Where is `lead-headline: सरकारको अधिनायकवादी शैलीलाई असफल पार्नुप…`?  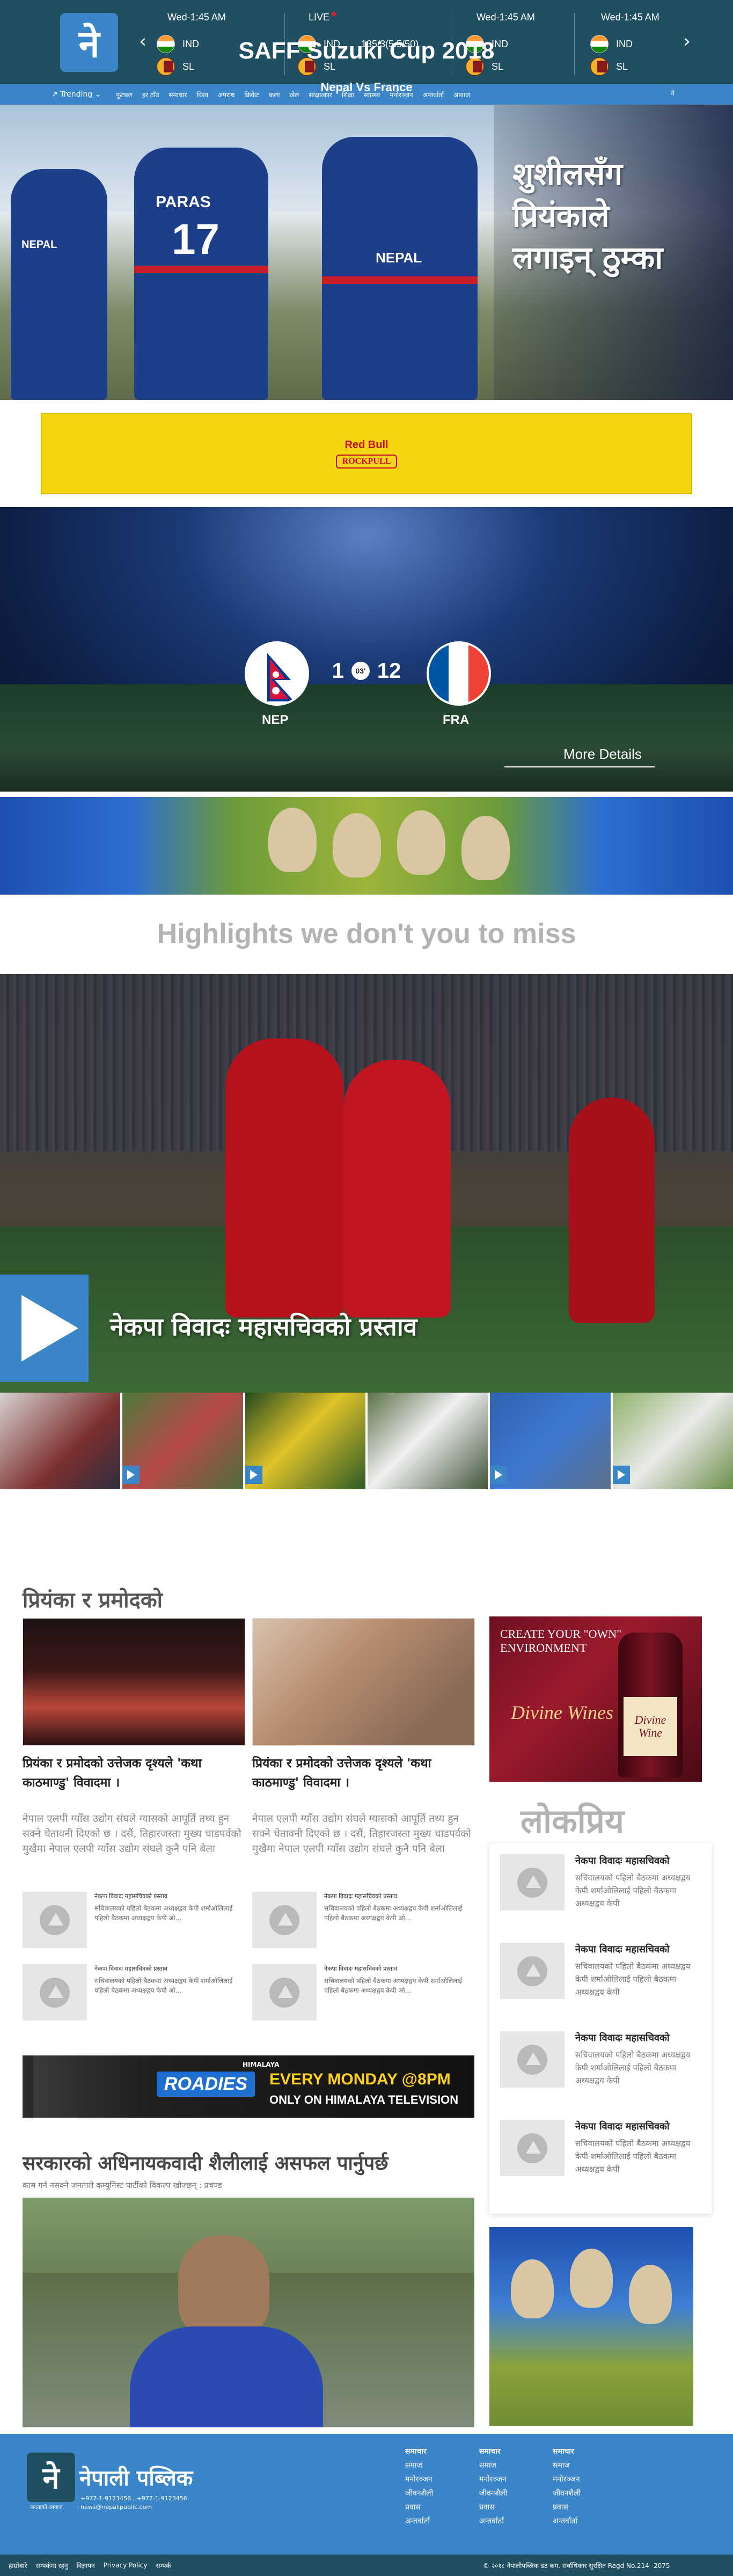
lead-headline: सरकारको अधिनायकवादी शैलीलाई असफल पार्नुप… is located at coordinates (206, 2162).